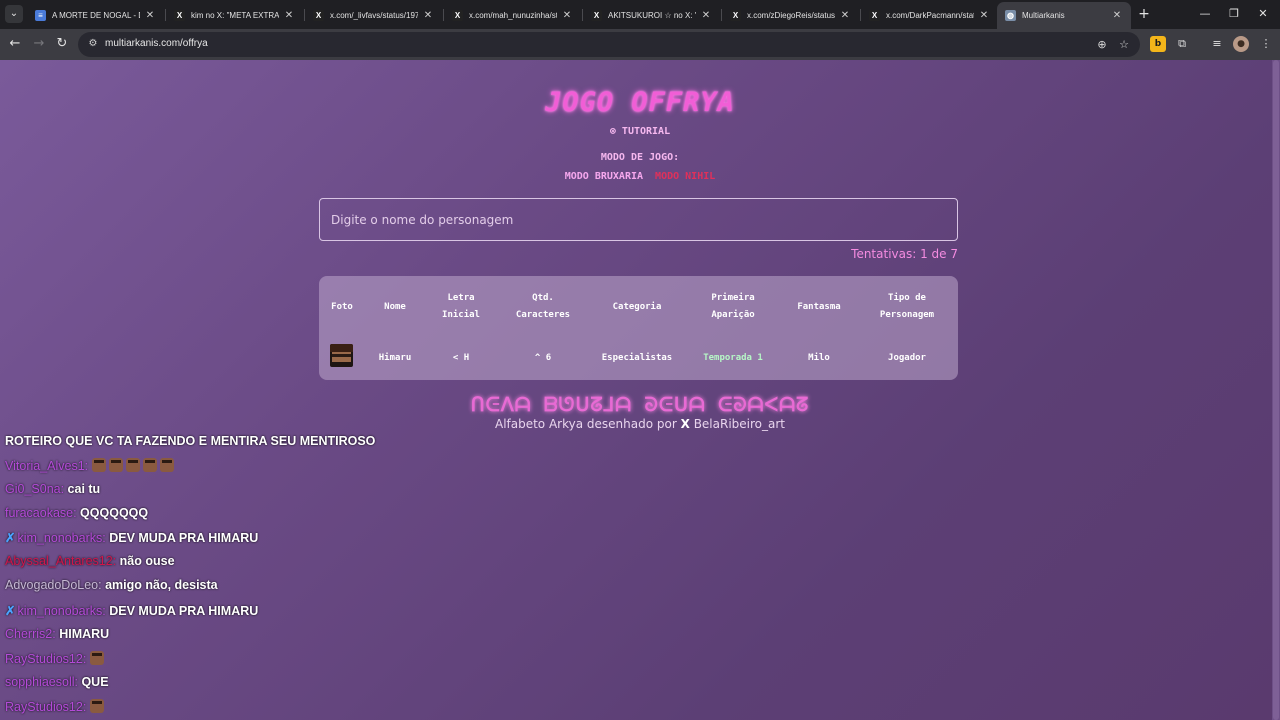 This screenshot has width=1280, height=720. Describe the element at coordinates (1217, 44) in the screenshot. I see `reading-list-icon: ≡` at that location.